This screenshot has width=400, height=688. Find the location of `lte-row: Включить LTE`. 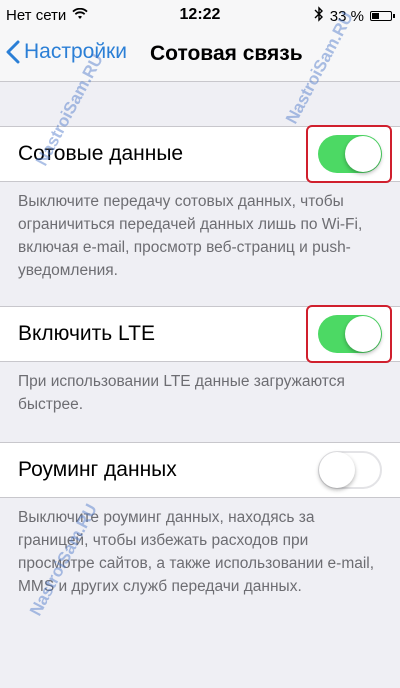

lte-row: Включить LTE is located at coordinates (200, 334).